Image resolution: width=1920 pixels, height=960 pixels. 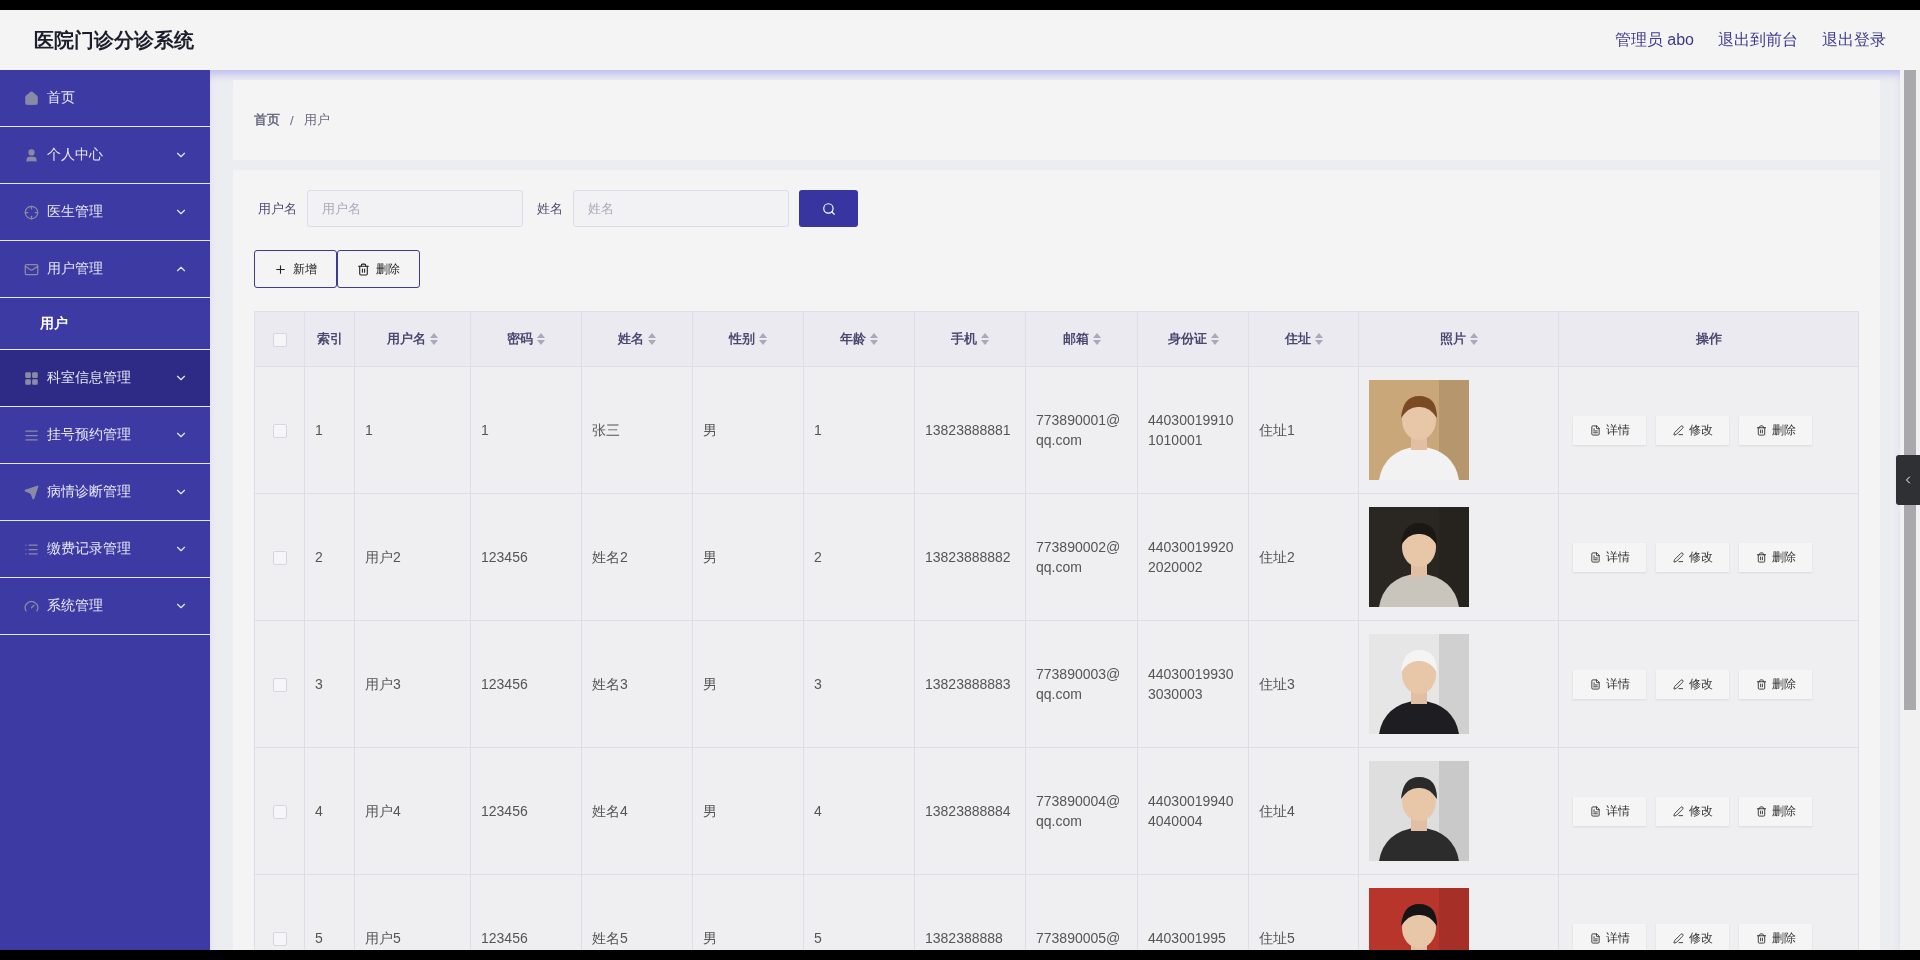 What do you see at coordinates (114, 40) in the screenshot?
I see `app-title: 医院门诊分诊系统` at bounding box center [114, 40].